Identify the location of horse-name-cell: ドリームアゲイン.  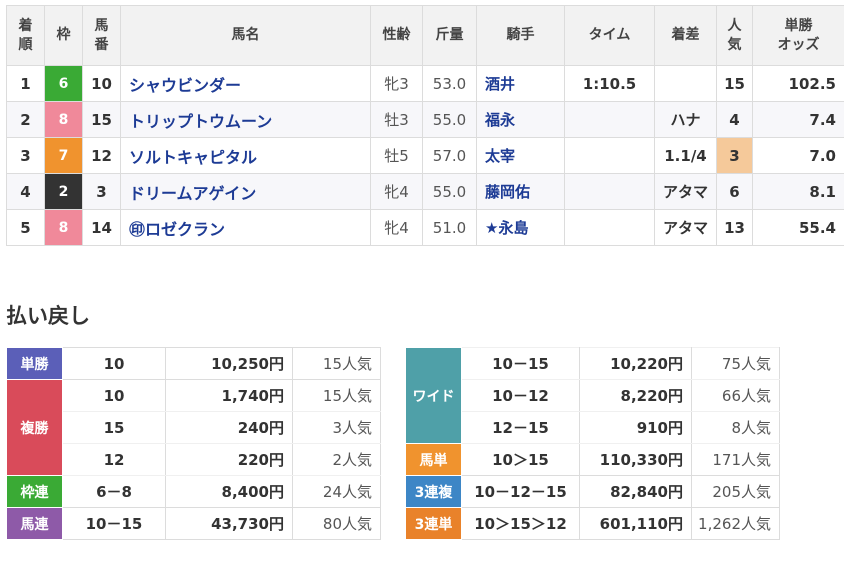
(245, 191).